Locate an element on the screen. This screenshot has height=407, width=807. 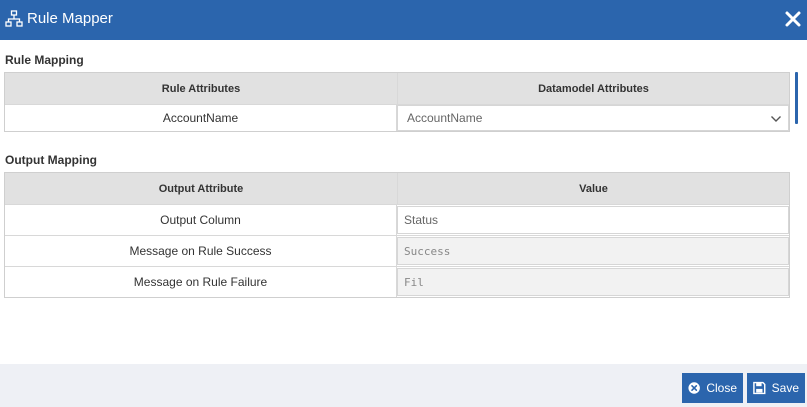
chevron-down-icon is located at coordinates (776, 119).